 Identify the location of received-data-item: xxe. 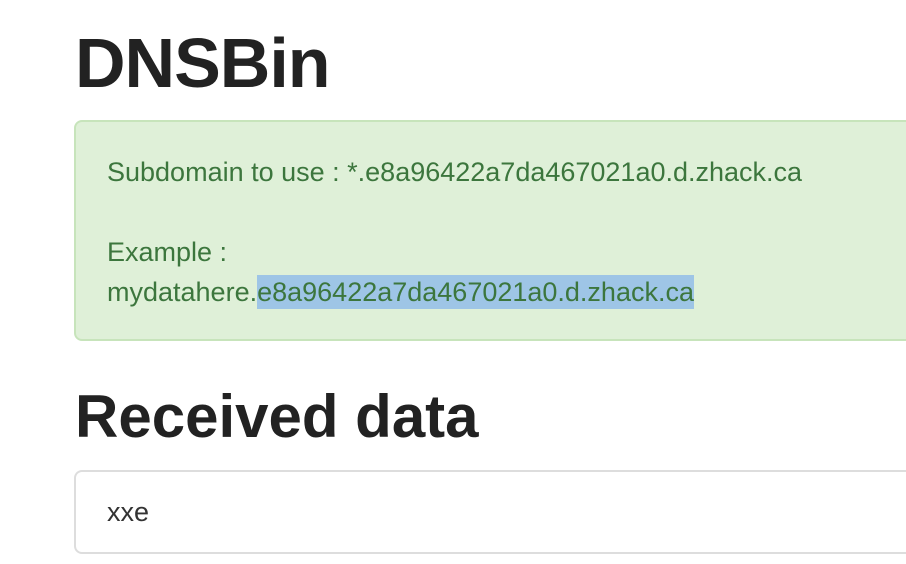
(490, 512).